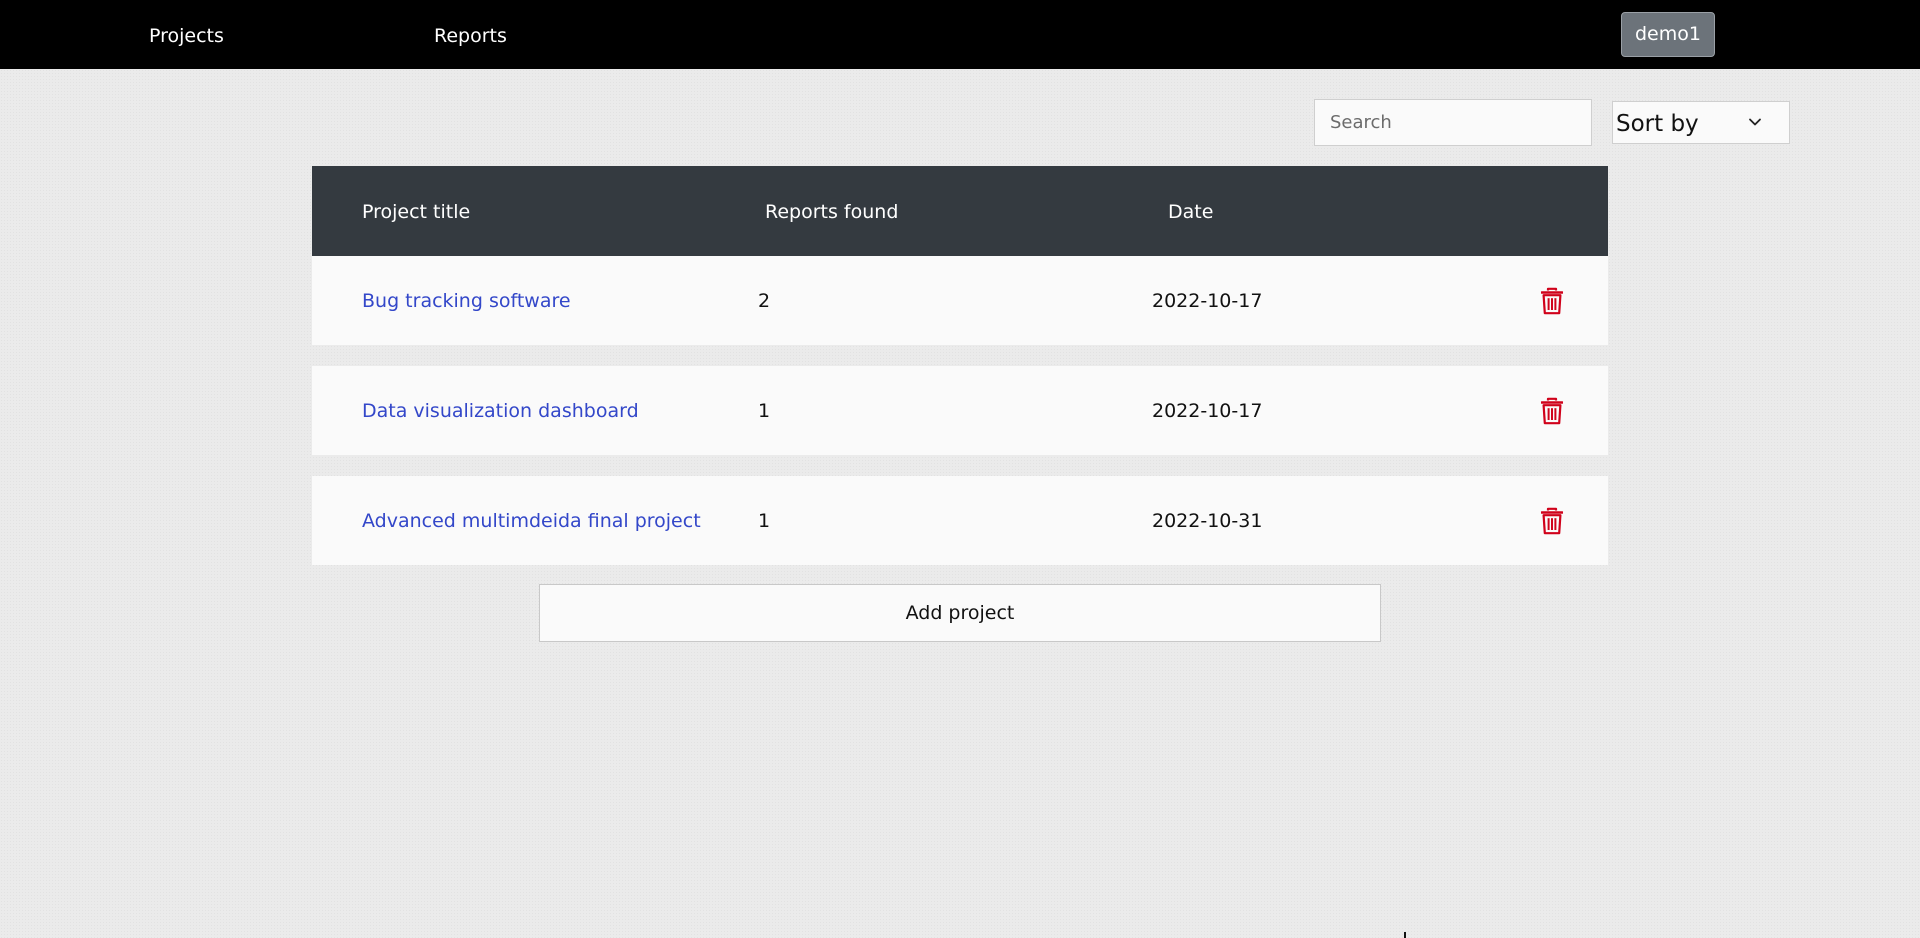 This screenshot has height=938, width=1920. Describe the element at coordinates (1207, 521) in the screenshot. I see `project-date: 2022-10-31` at that location.